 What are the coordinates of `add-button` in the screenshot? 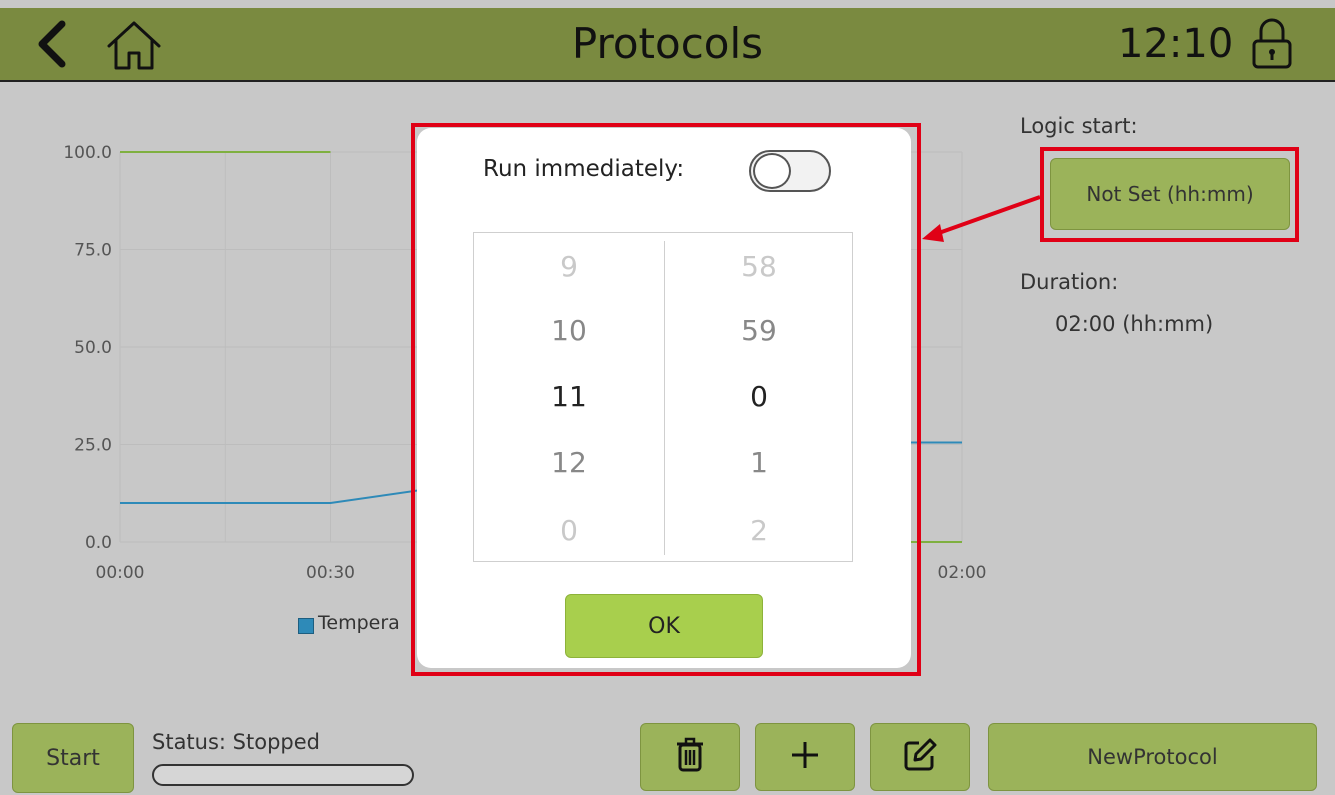 It's located at (805, 757).